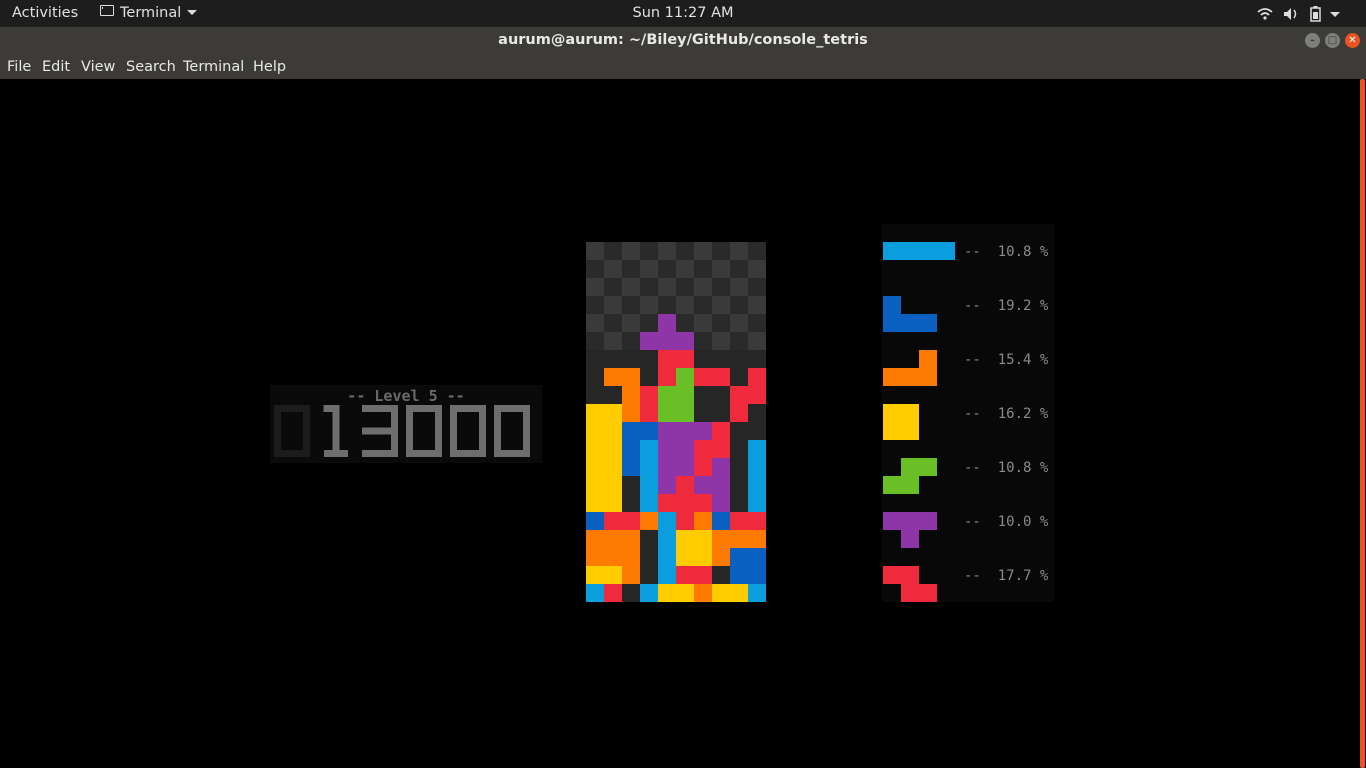  I want to click on piece-block-I, so click(946, 251).